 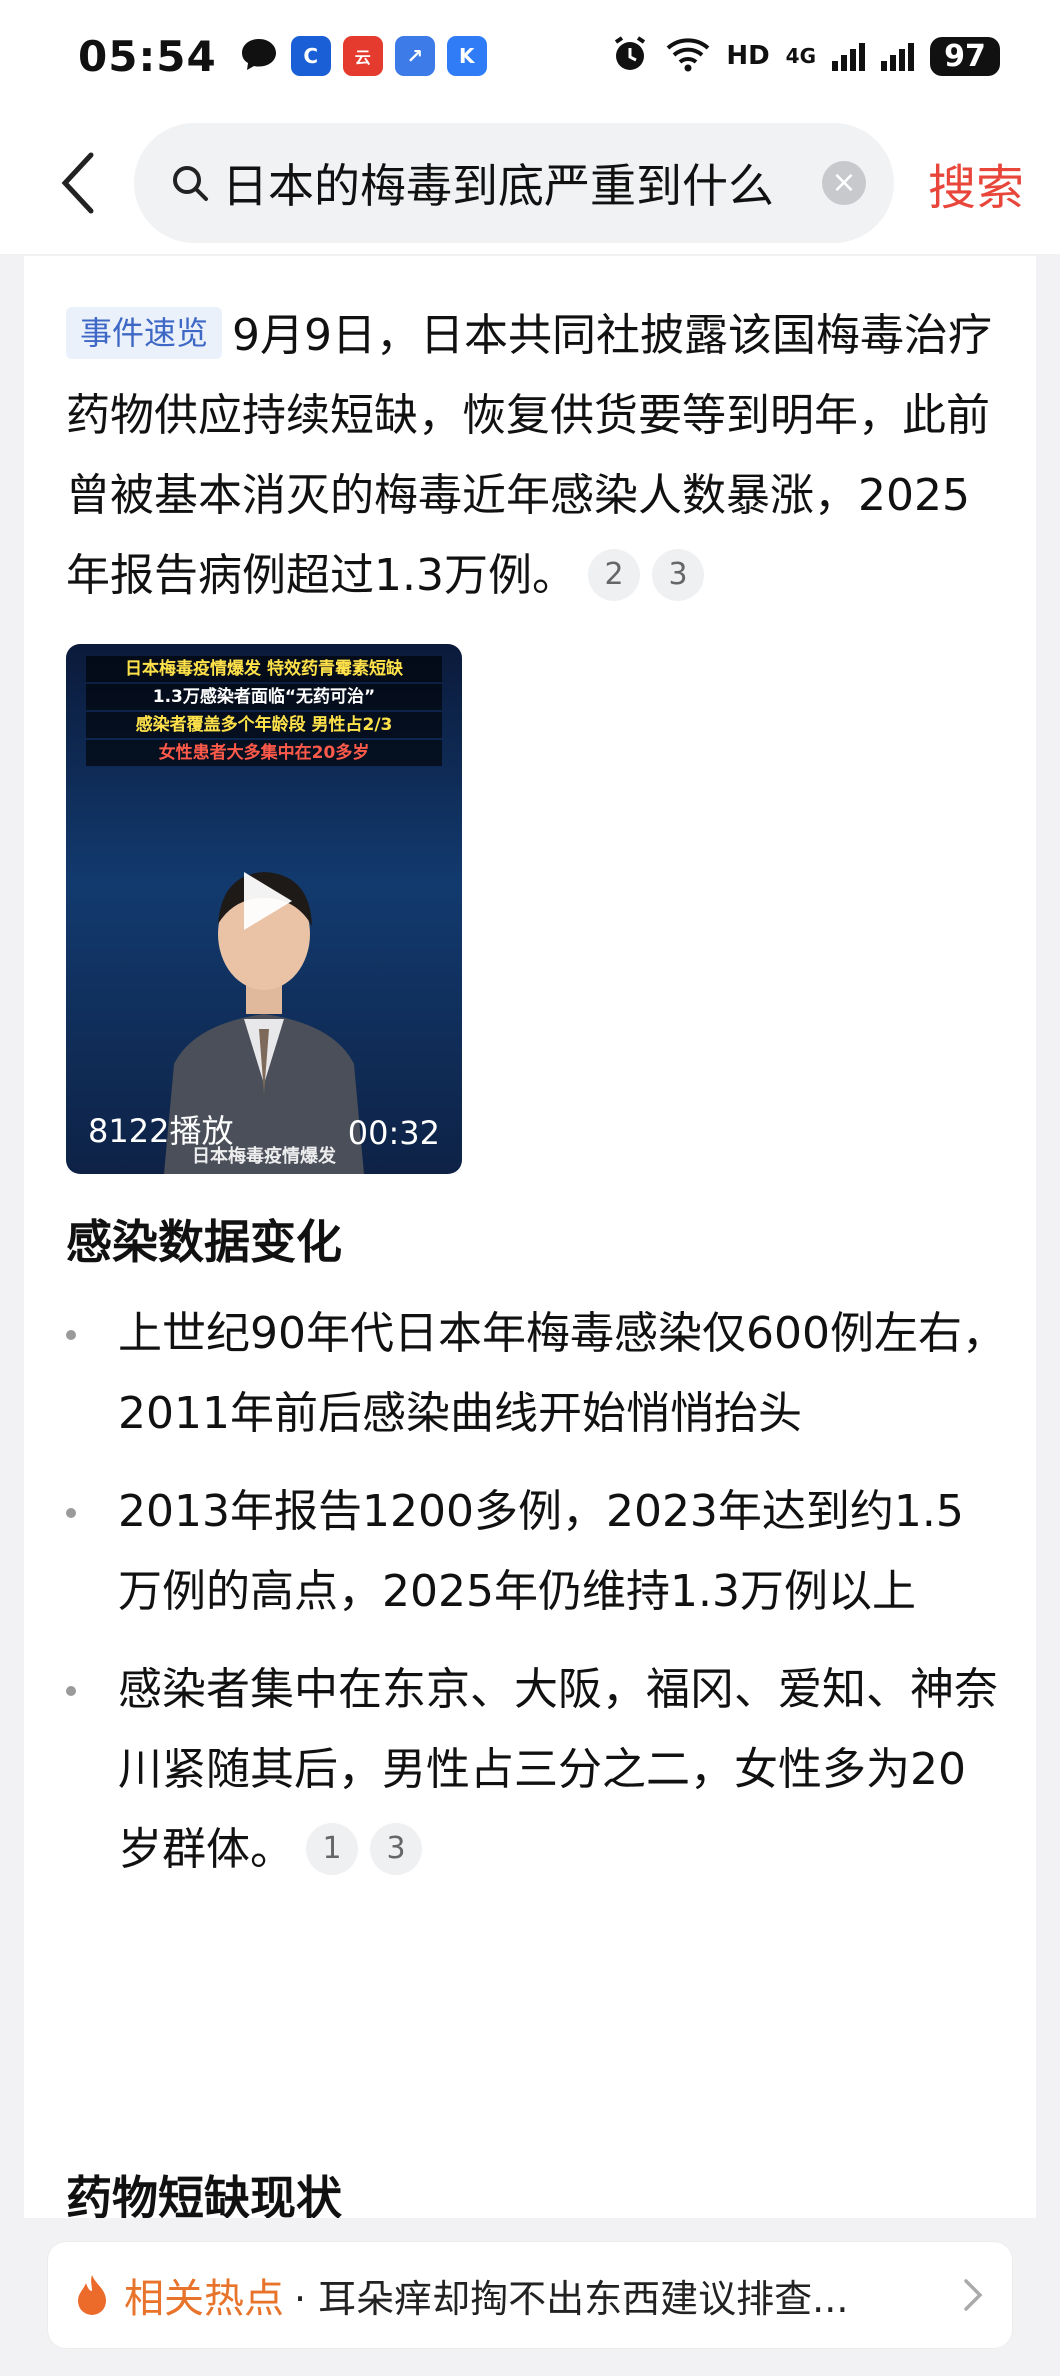 I want to click on cloud-pay-app-icon: 云, so click(x=362, y=56).